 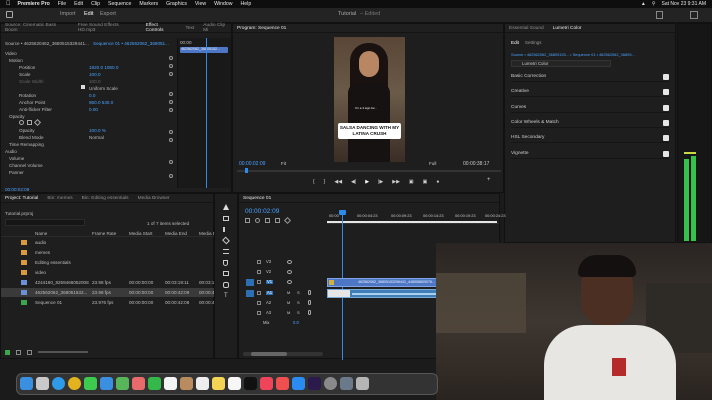 What do you see at coordinates (288, 313) in the screenshot?
I see `mute-button: M` at bounding box center [288, 313].